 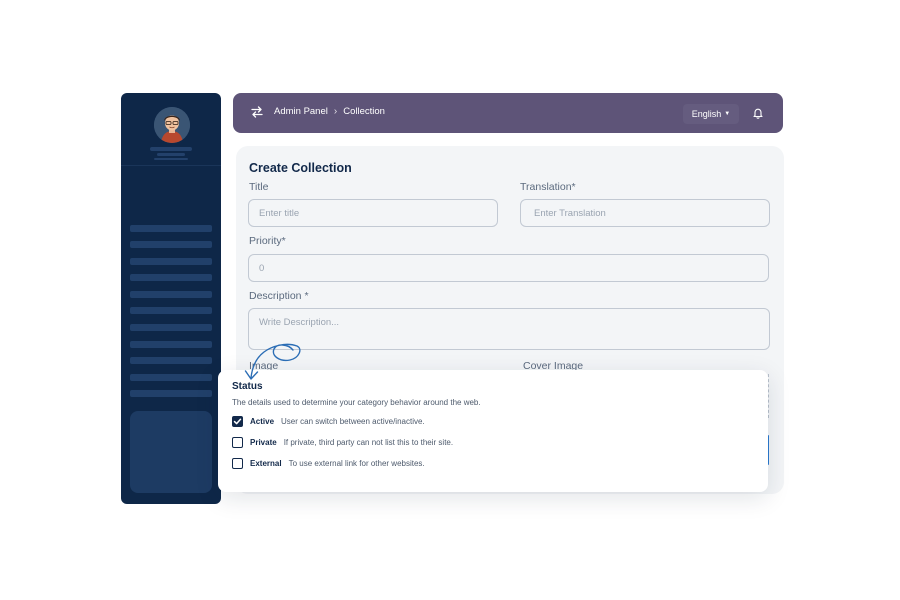 I want to click on chevron-right-icon: ›, so click(x=335, y=111).